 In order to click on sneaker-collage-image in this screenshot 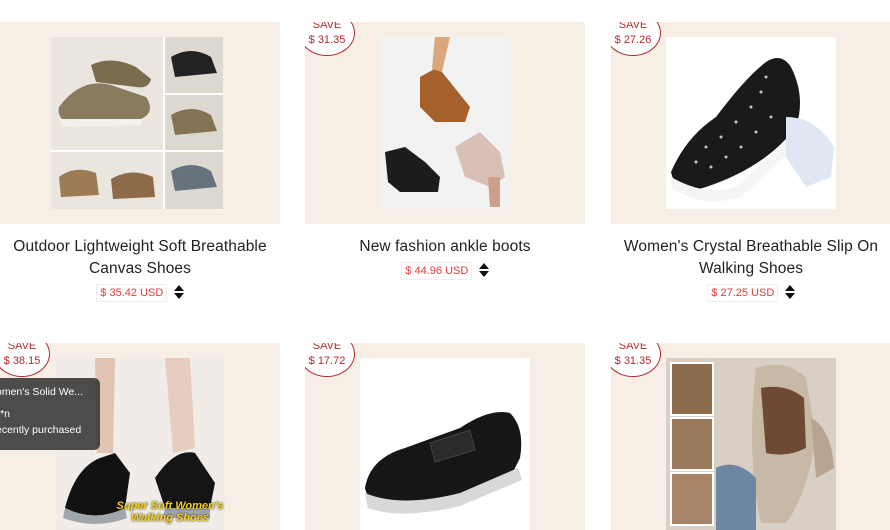, I will do `click(137, 123)`.